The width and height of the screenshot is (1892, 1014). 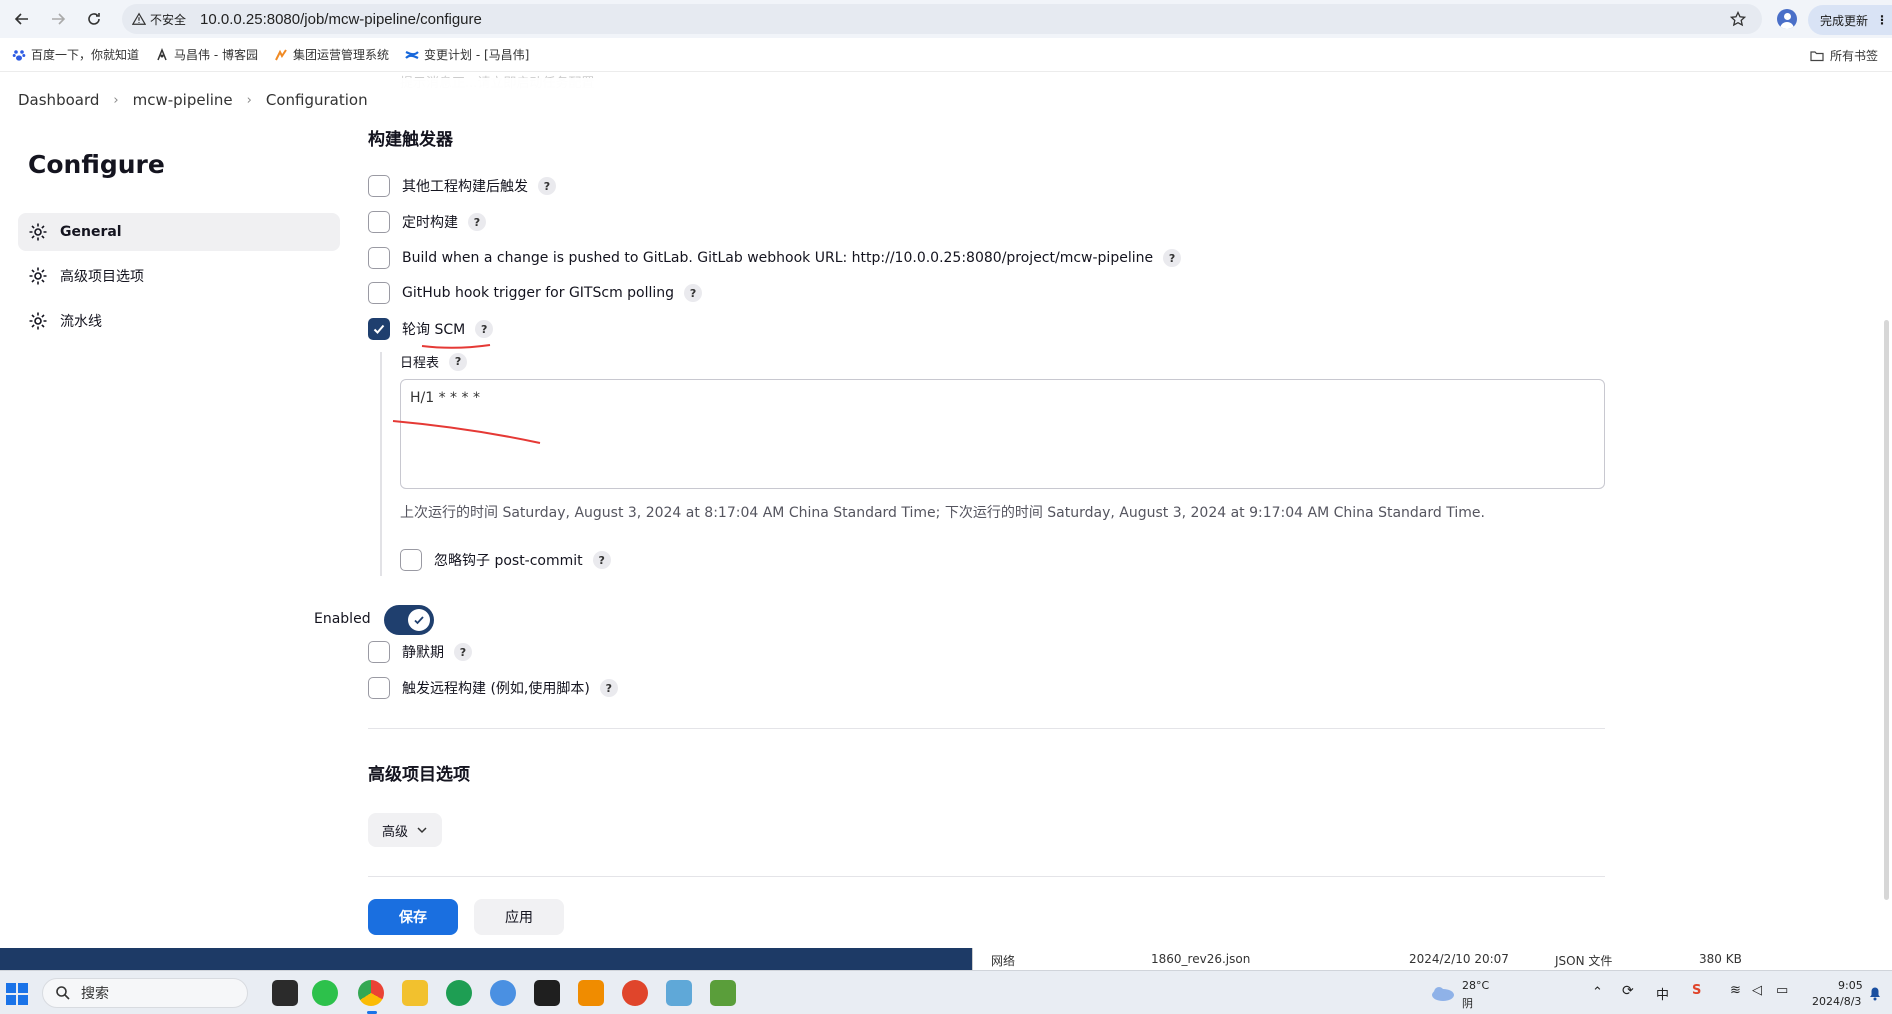 I want to click on breadcrumb-configuration: Configuration, so click(x=317, y=100).